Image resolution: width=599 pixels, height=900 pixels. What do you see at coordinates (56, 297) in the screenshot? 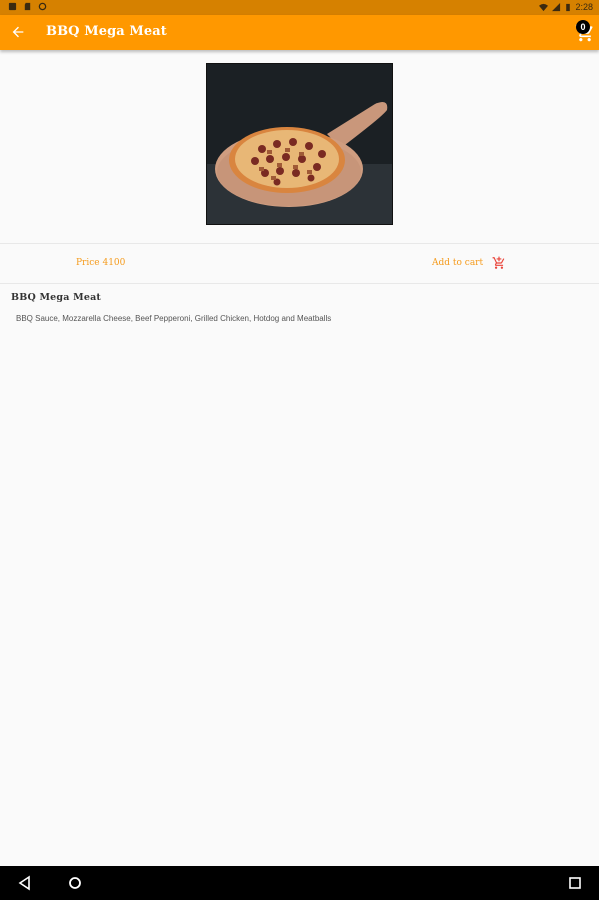
I see `product-name: BBQ Mega Meat` at bounding box center [56, 297].